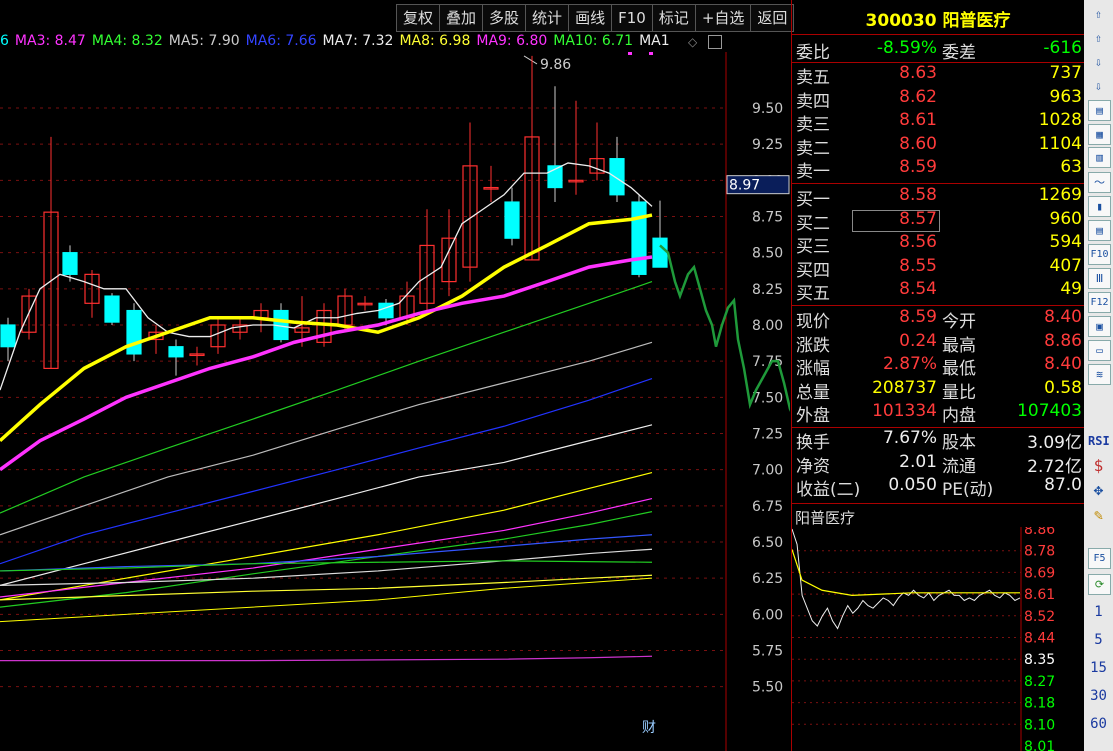 Image resolution: width=1113 pixels, height=751 pixels. I want to click on ma-line-blue, so click(326, 471).